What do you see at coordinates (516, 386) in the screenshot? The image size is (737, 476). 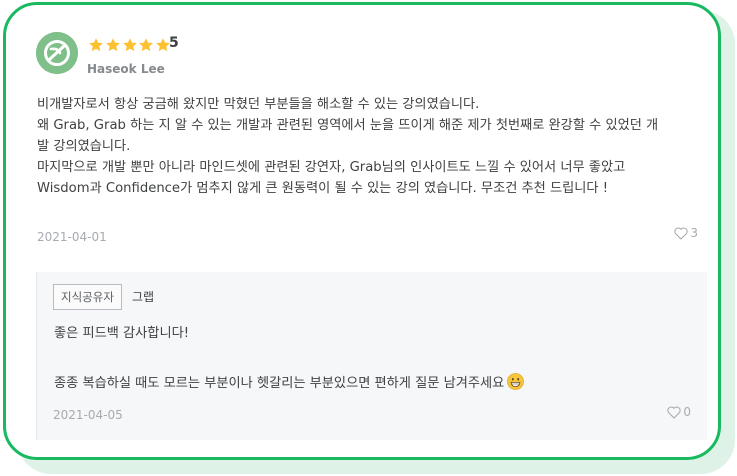 I see `grinning-face-emoji-icon` at bounding box center [516, 386].